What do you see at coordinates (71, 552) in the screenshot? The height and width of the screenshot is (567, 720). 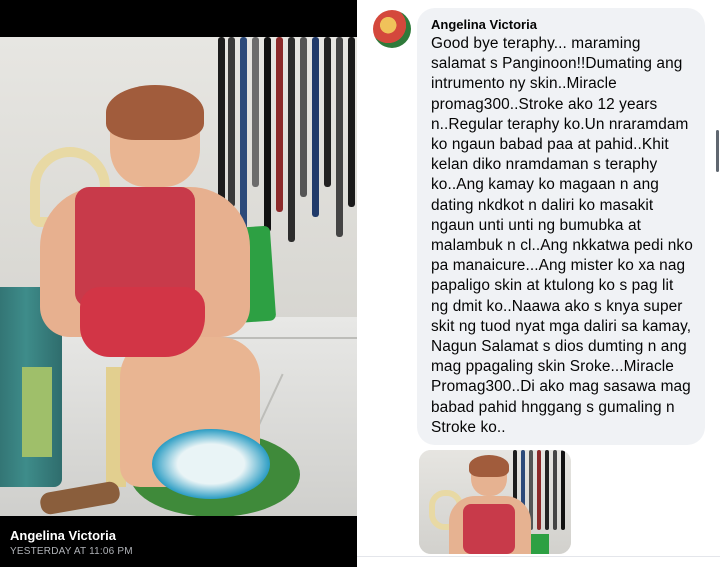 I see `post-timestamp: YESTERDAY AT 11:06 PM` at bounding box center [71, 552].